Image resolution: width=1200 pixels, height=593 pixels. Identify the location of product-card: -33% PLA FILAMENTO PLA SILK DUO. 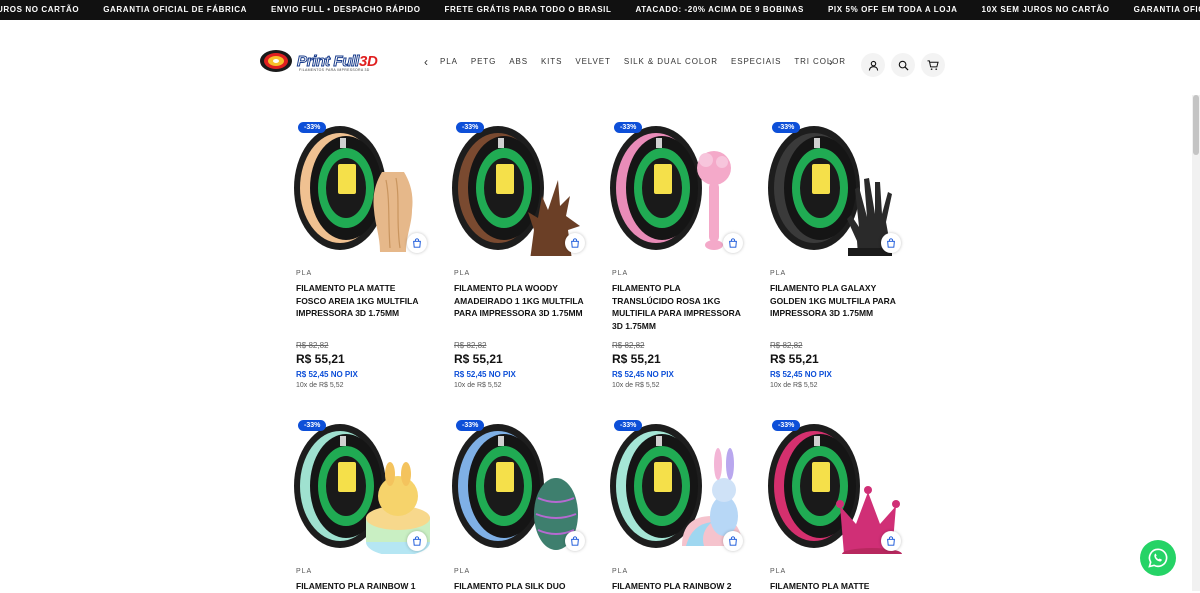
(522, 504).